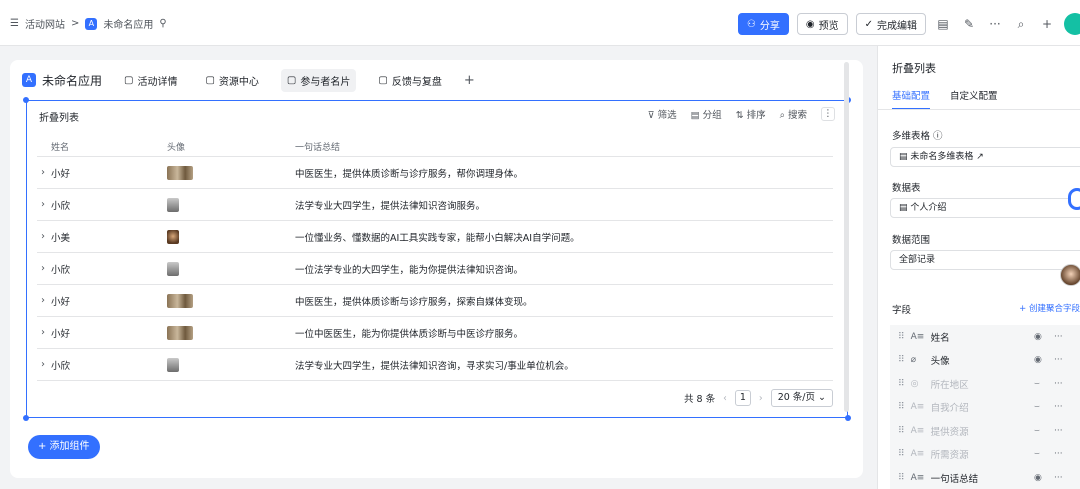  Describe the element at coordinates (435, 301) in the screenshot. I see `table-row: › 小好 中医医生，提供体质诊断与诊疗服务，探索自媒体变现。` at that location.